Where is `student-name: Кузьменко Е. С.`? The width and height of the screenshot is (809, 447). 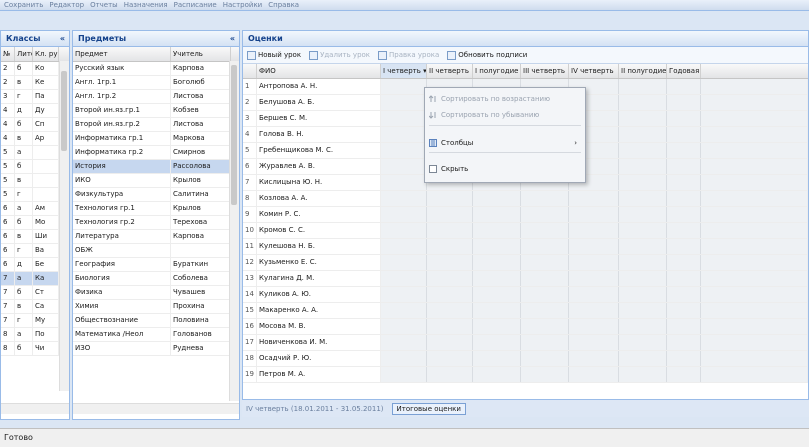
student-name: Кузьменко Е. С. is located at coordinates (319, 262).